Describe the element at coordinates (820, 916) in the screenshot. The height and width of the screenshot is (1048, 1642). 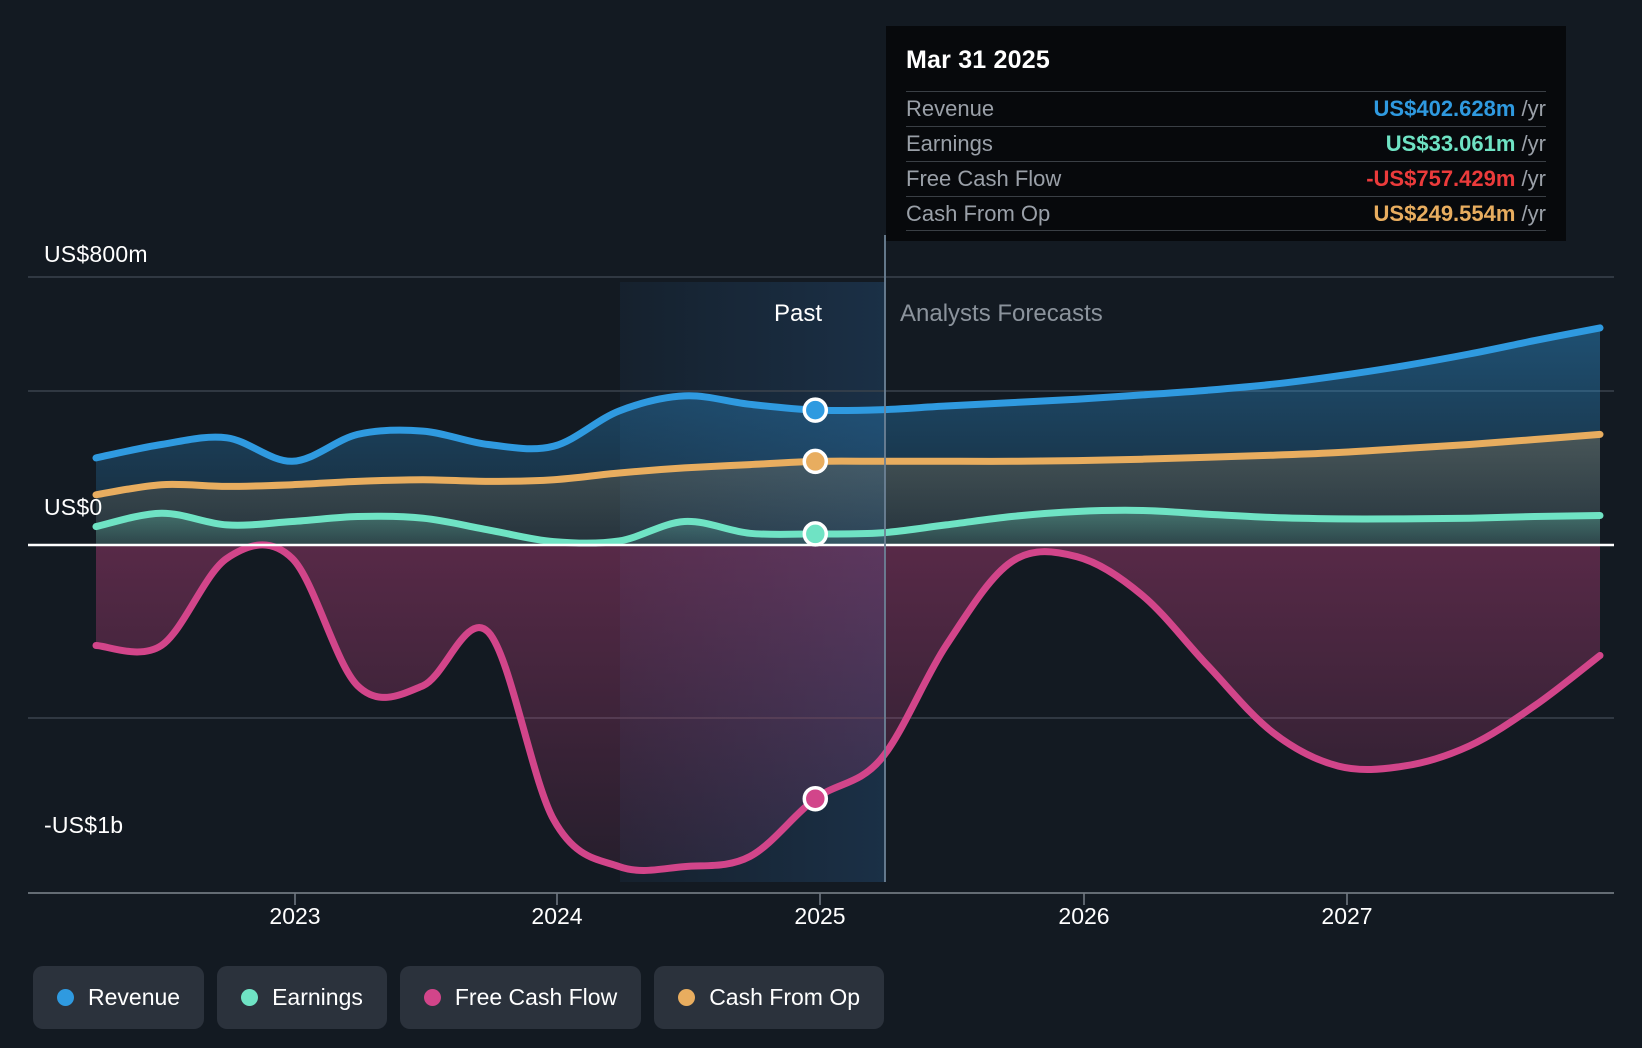
I see `x-axis-label-2025: 2025` at that location.